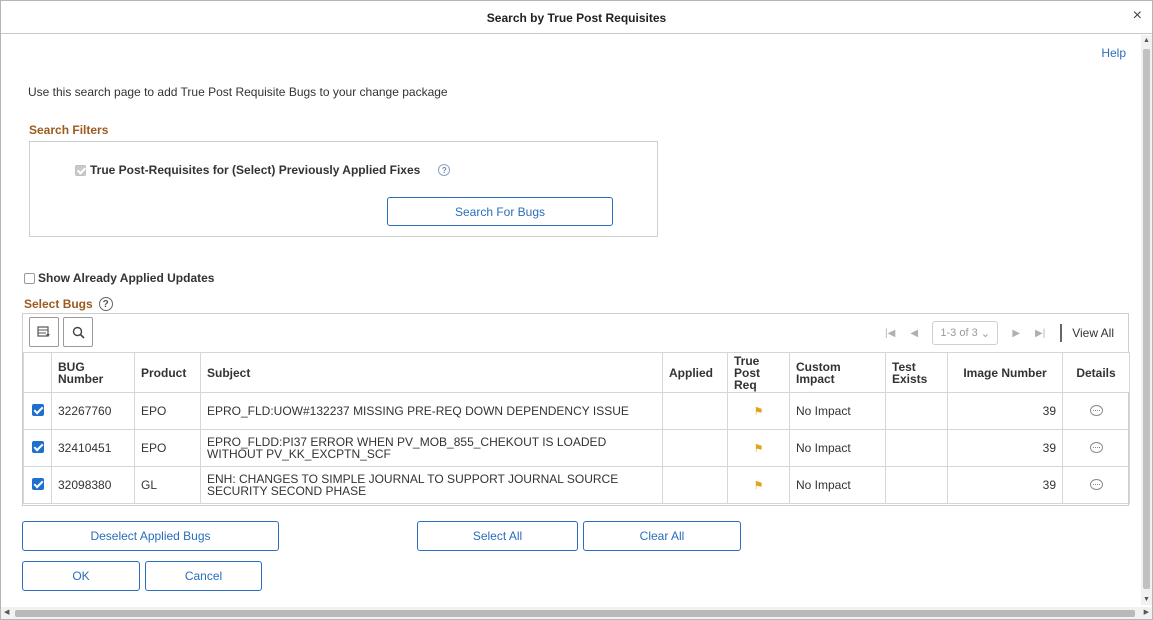 This screenshot has width=1153, height=620. I want to click on scroll-up-icon: ▲, so click(1146, 40).